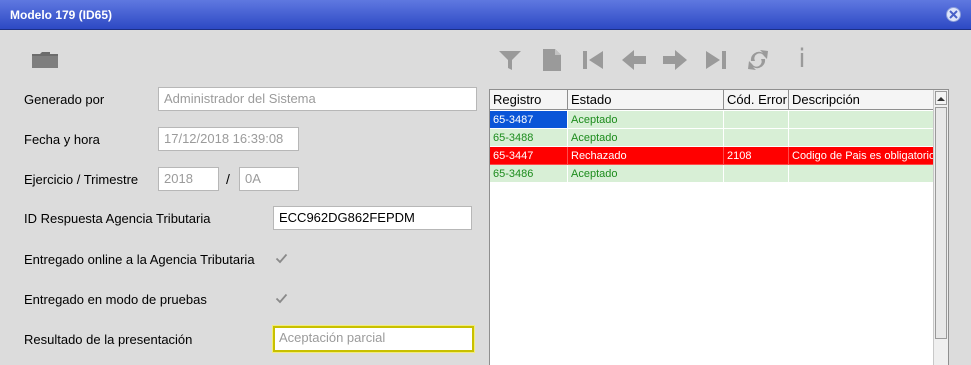 The height and width of the screenshot is (365, 971). Describe the element at coordinates (529, 100) in the screenshot. I see `column-header-registro: Registro` at that location.